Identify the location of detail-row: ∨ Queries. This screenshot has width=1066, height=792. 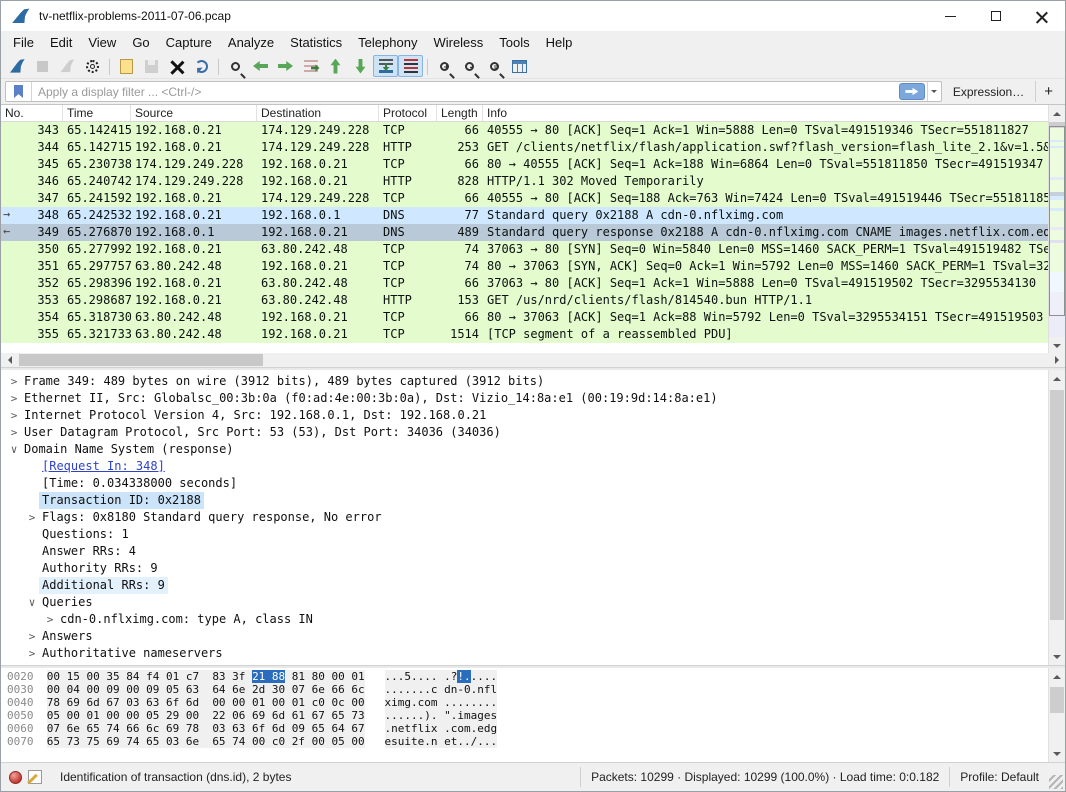
(533, 602).